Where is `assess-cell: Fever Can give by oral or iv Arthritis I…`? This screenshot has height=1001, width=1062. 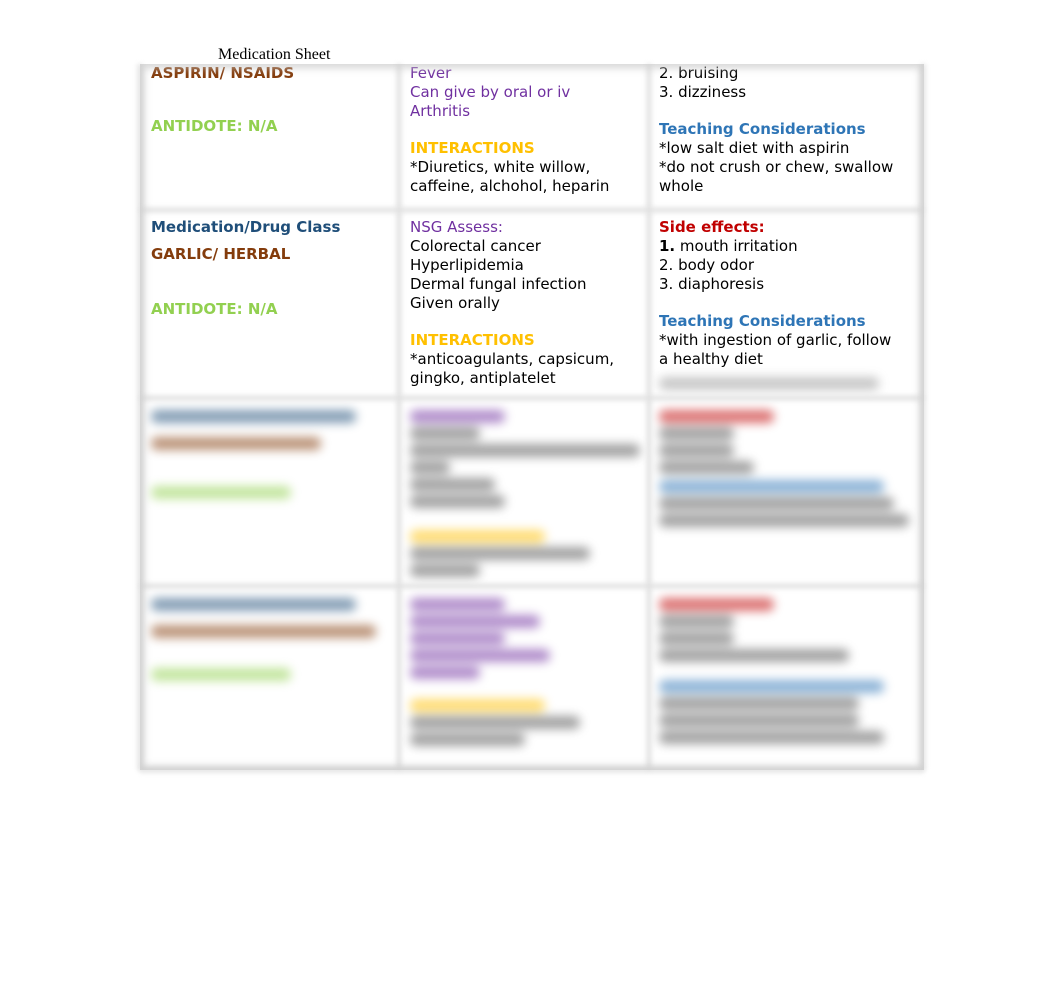 assess-cell: Fever Can give by oral or iv Arthritis I… is located at coordinates (524, 137).